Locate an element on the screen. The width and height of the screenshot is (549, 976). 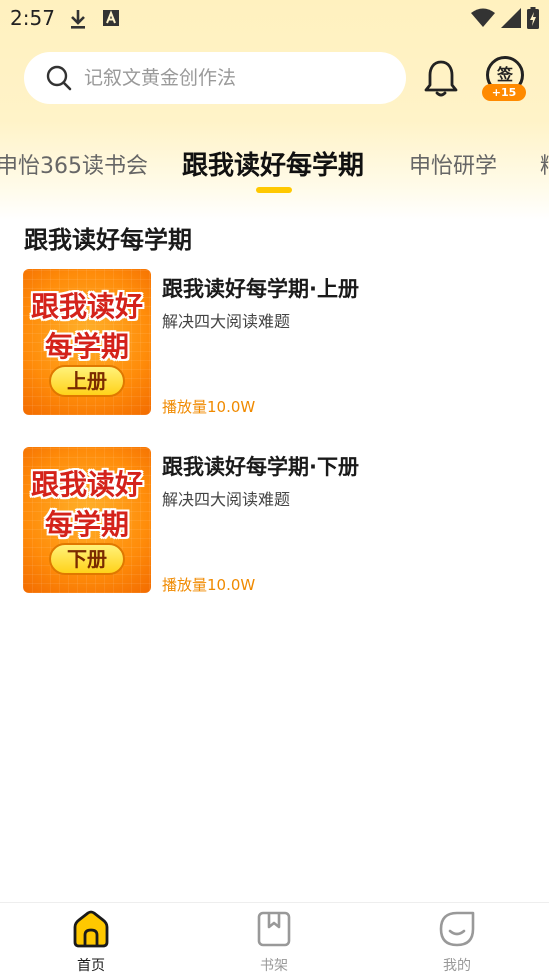
status-time: 2:57 is located at coordinates (32, 18).